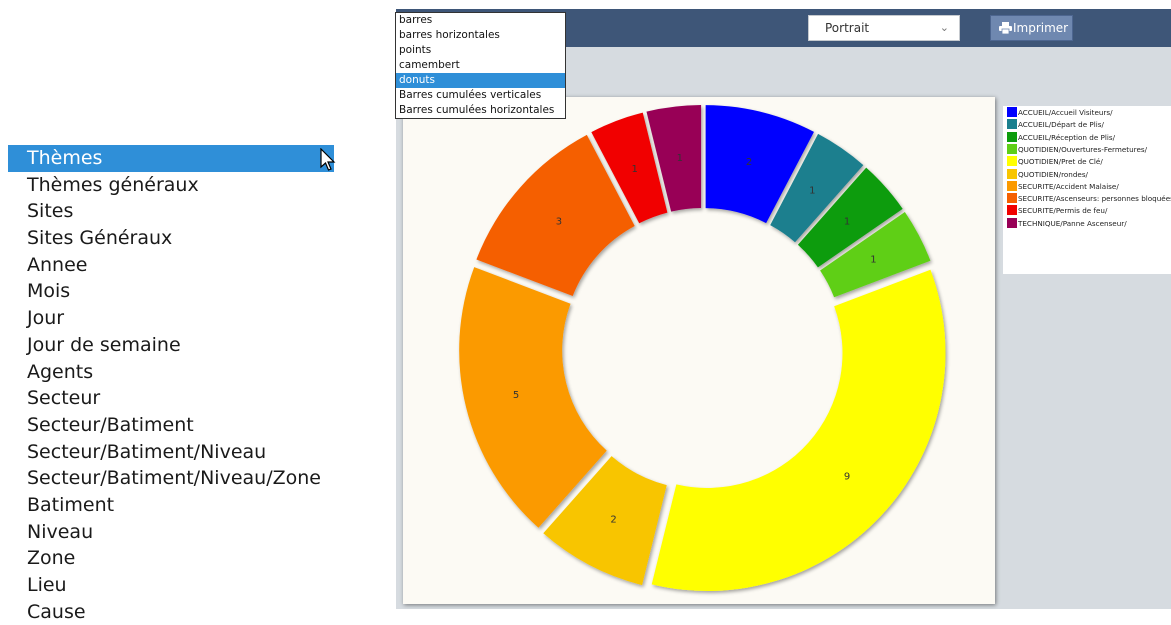  Describe the element at coordinates (480, 20) in the screenshot. I see `dropdown-option: barres` at that location.